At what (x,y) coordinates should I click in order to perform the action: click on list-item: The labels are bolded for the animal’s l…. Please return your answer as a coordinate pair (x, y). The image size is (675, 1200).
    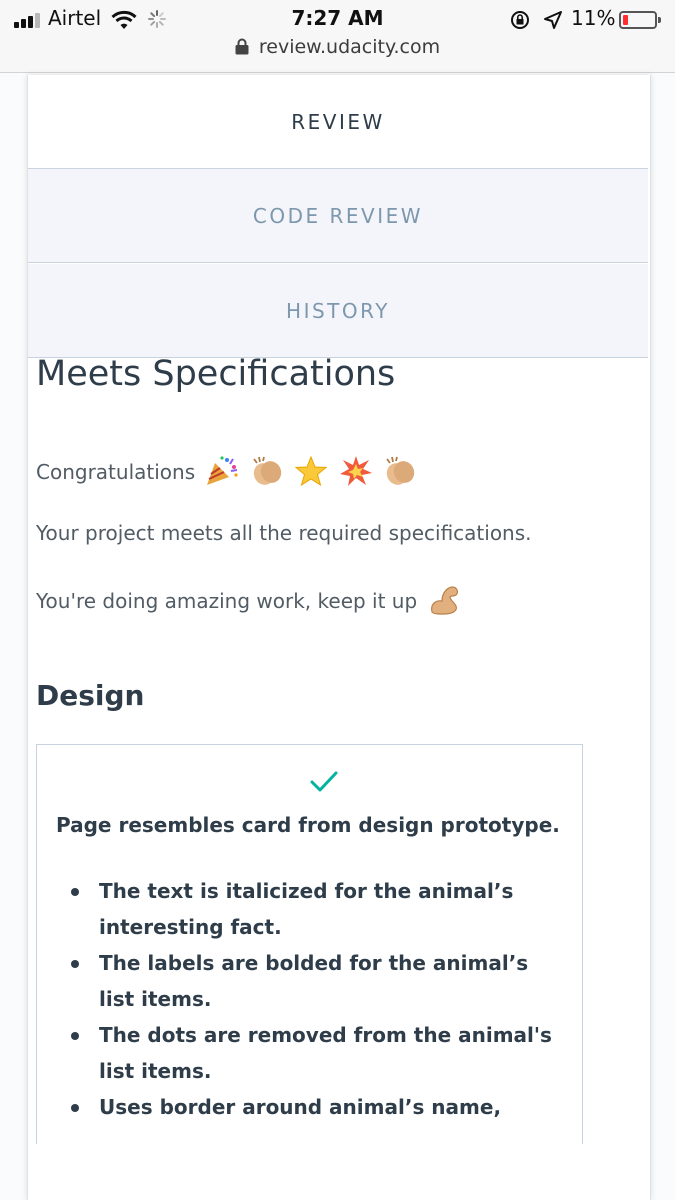
    Looking at the image, I should click on (320, 981).